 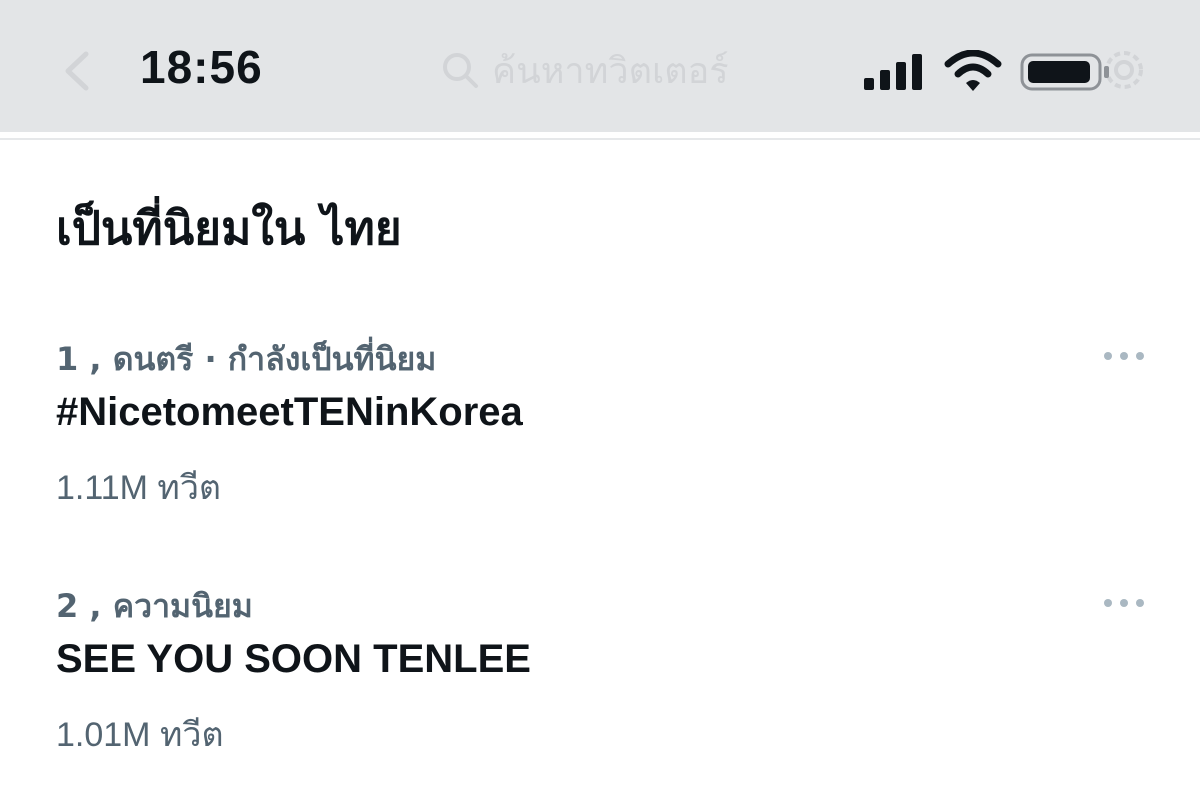 What do you see at coordinates (600, 139) in the screenshot?
I see `header-divider` at bounding box center [600, 139].